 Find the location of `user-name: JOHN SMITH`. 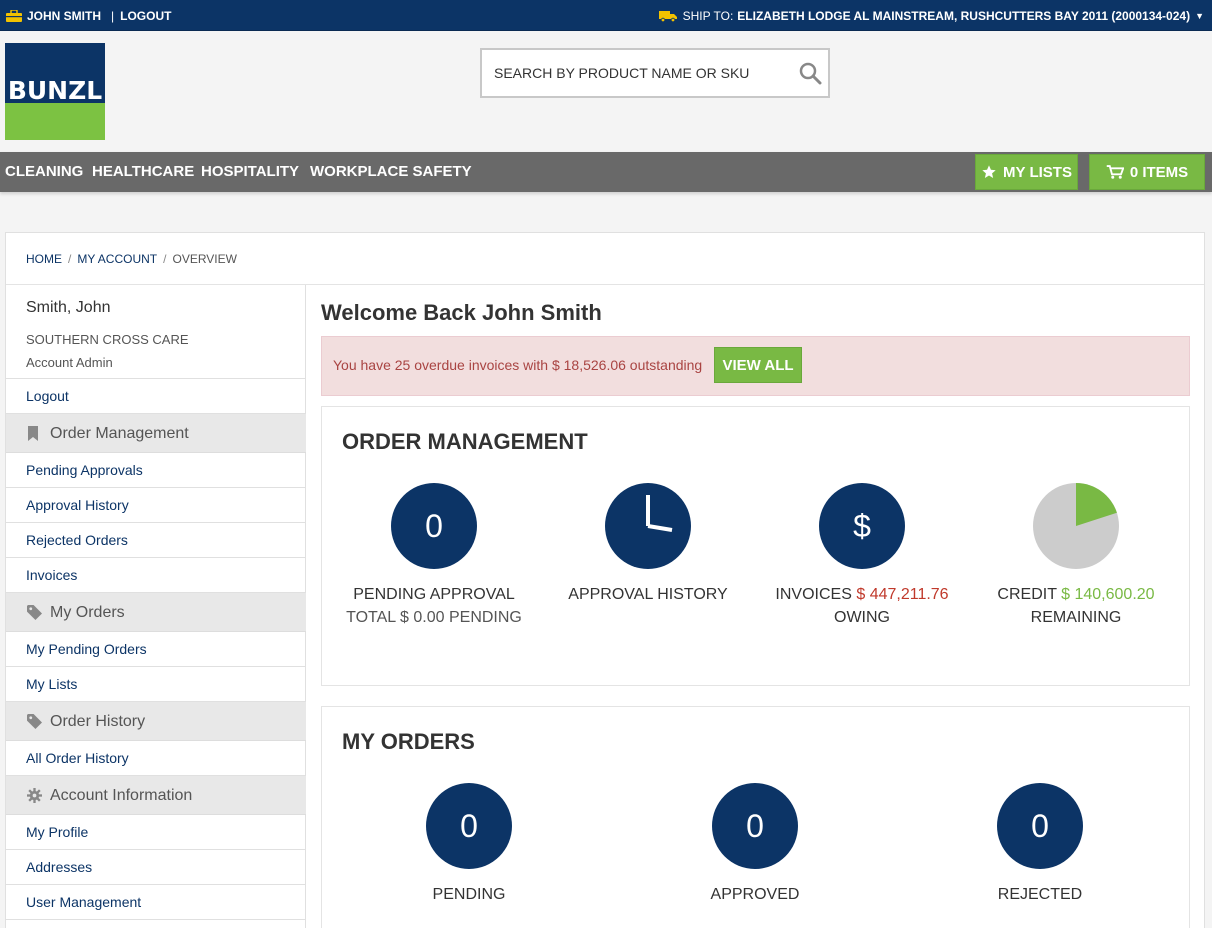

user-name: JOHN SMITH is located at coordinates (64, 16).